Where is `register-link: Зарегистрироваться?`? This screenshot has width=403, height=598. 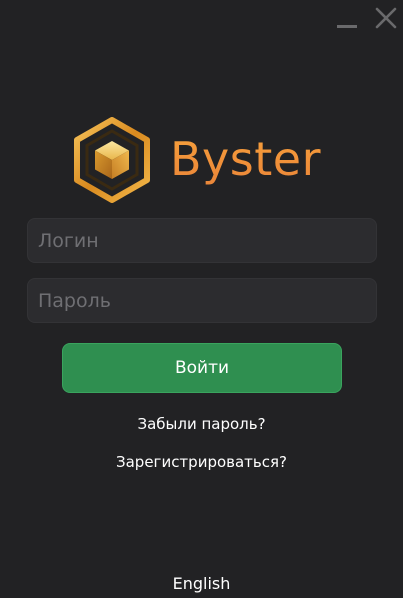
register-link: Зарегистрироваться? is located at coordinates (201, 462).